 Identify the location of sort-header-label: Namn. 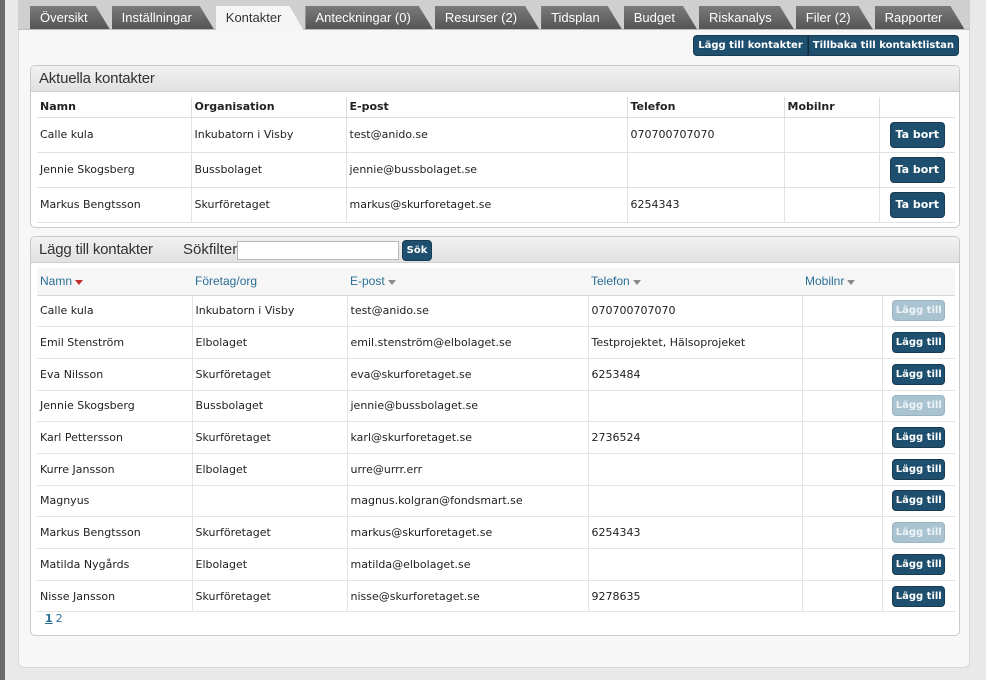
(56, 281).